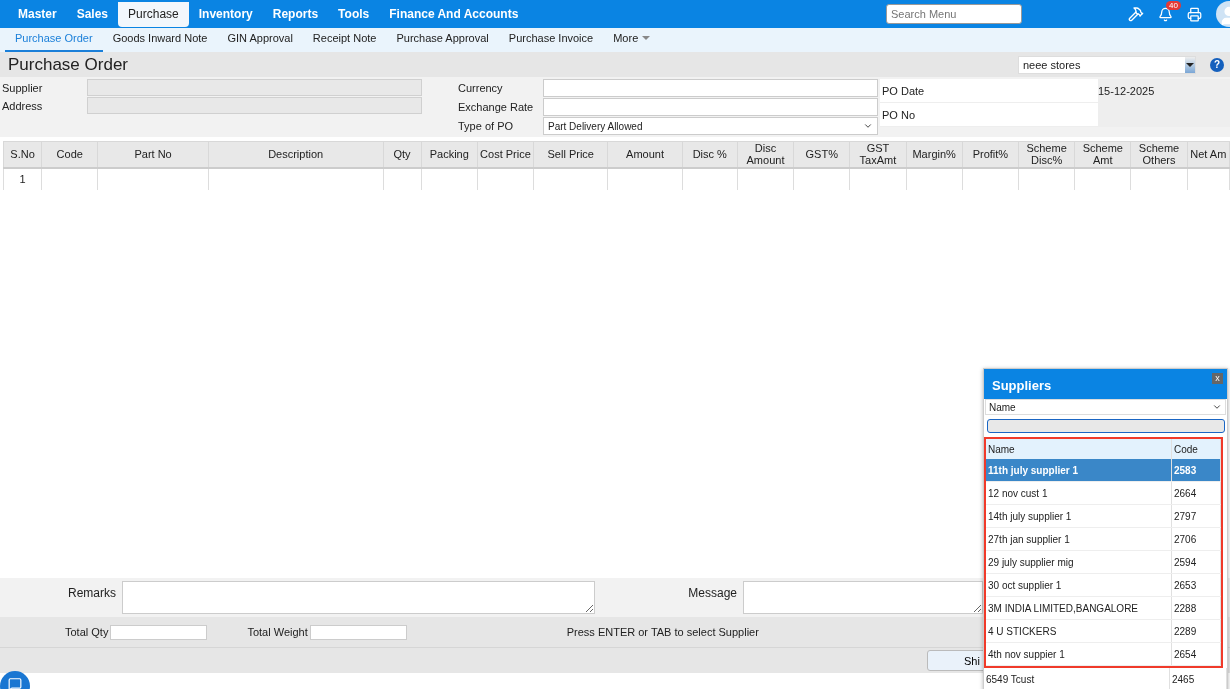  I want to click on column-header: Net Am, so click(1208, 154).